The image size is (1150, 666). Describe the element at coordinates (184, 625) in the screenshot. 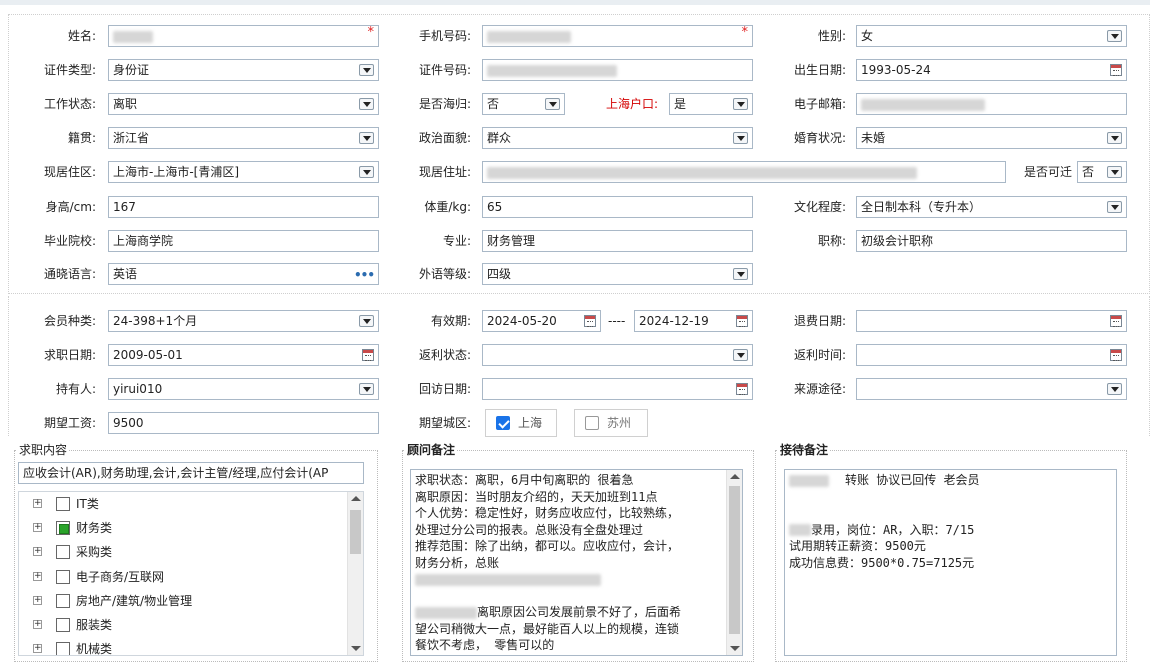

I see `tree-item-apparel: + 服装类` at that location.